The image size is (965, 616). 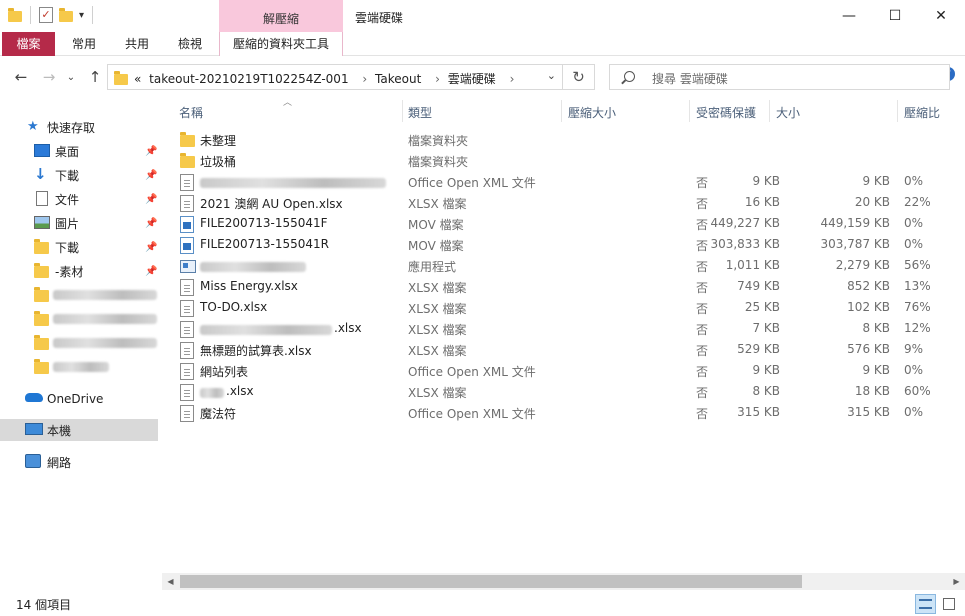 I want to click on uncompressed-size: 303,787 KB, so click(x=855, y=244).